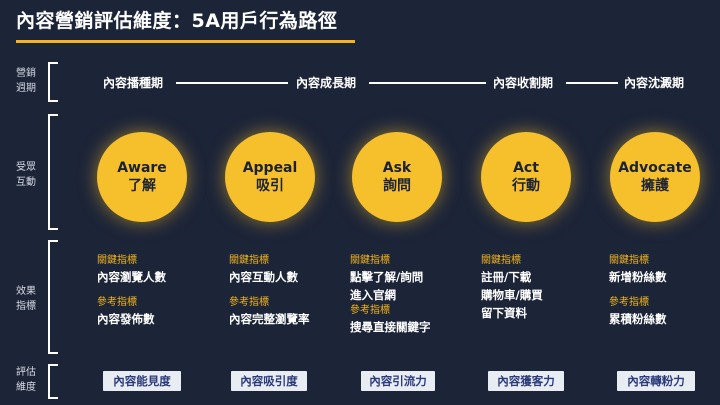 The height and width of the screenshot is (405, 720). Describe the element at coordinates (654, 83) in the screenshot. I see `stage-retention: 內容沈澱期` at that location.